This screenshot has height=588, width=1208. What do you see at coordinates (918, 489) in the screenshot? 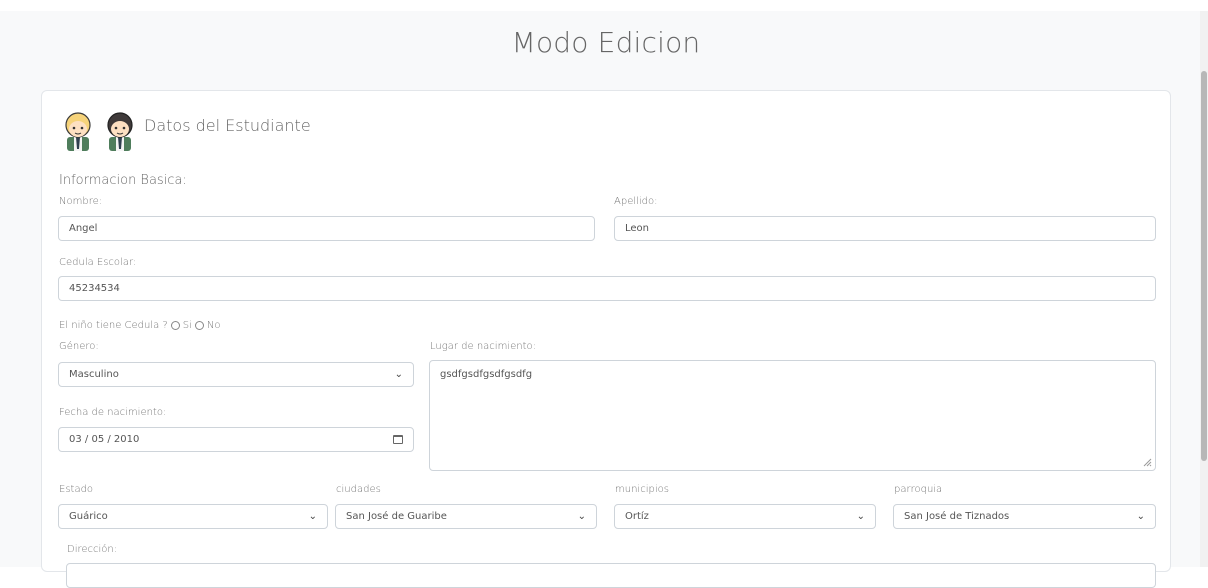
I see `parroquia-label: parroquia` at bounding box center [918, 489].